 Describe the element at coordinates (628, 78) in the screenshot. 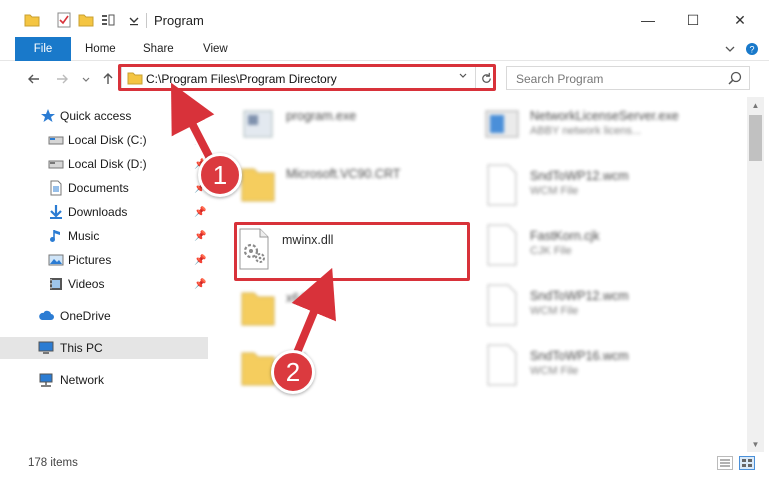

I see `search-box: Search Program` at that location.